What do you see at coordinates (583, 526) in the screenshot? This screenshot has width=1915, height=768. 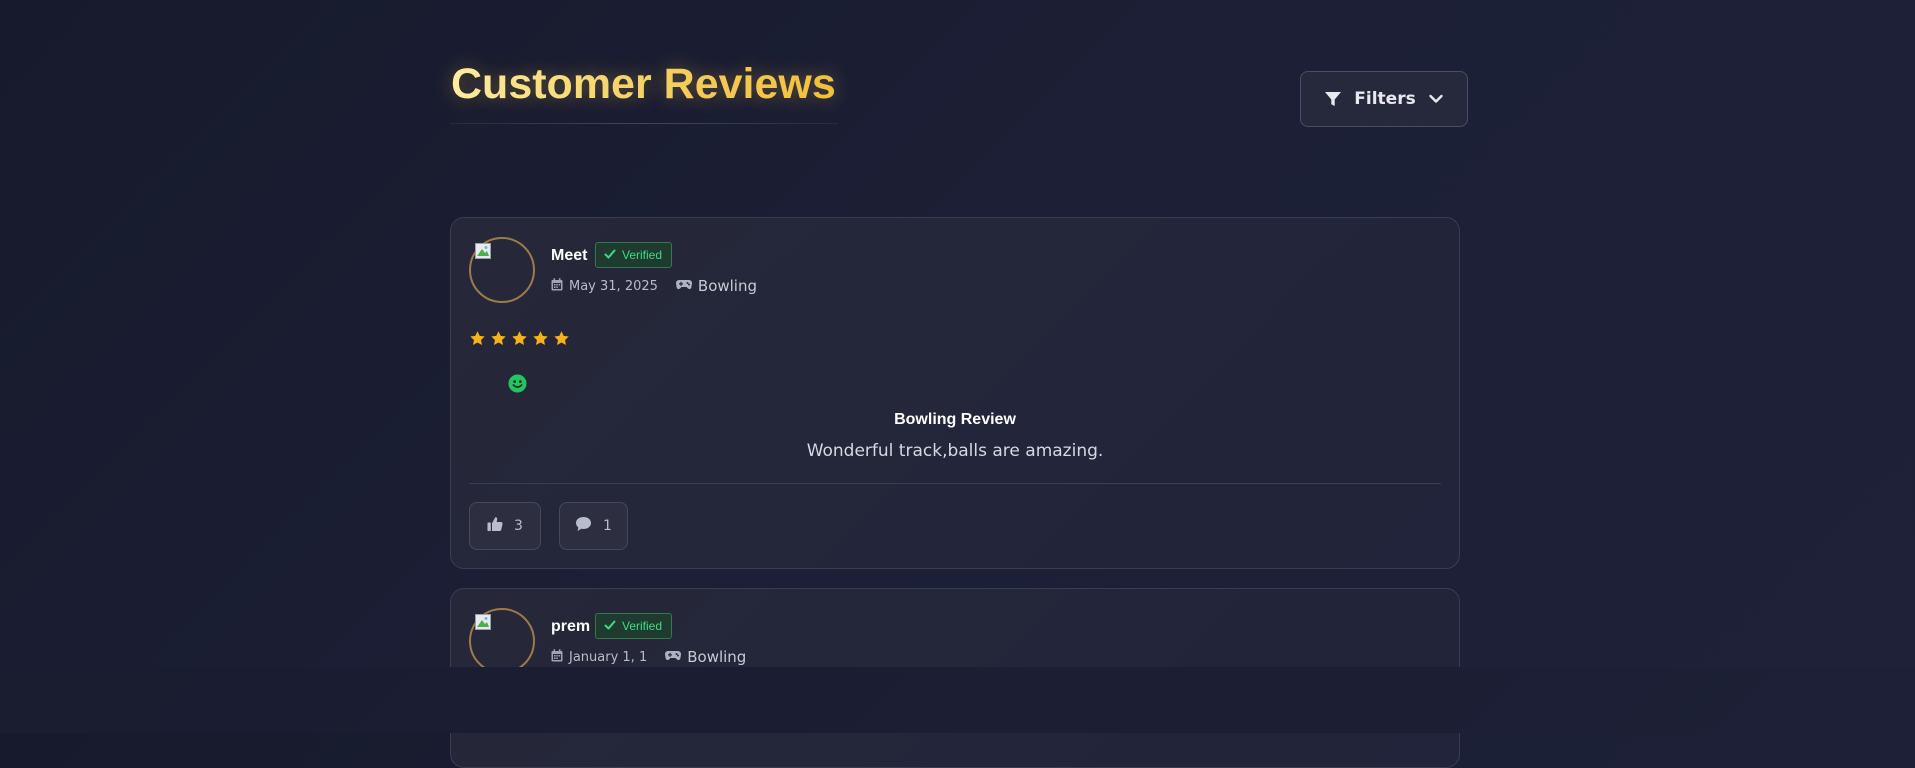 I see `comment-icon` at bounding box center [583, 526].